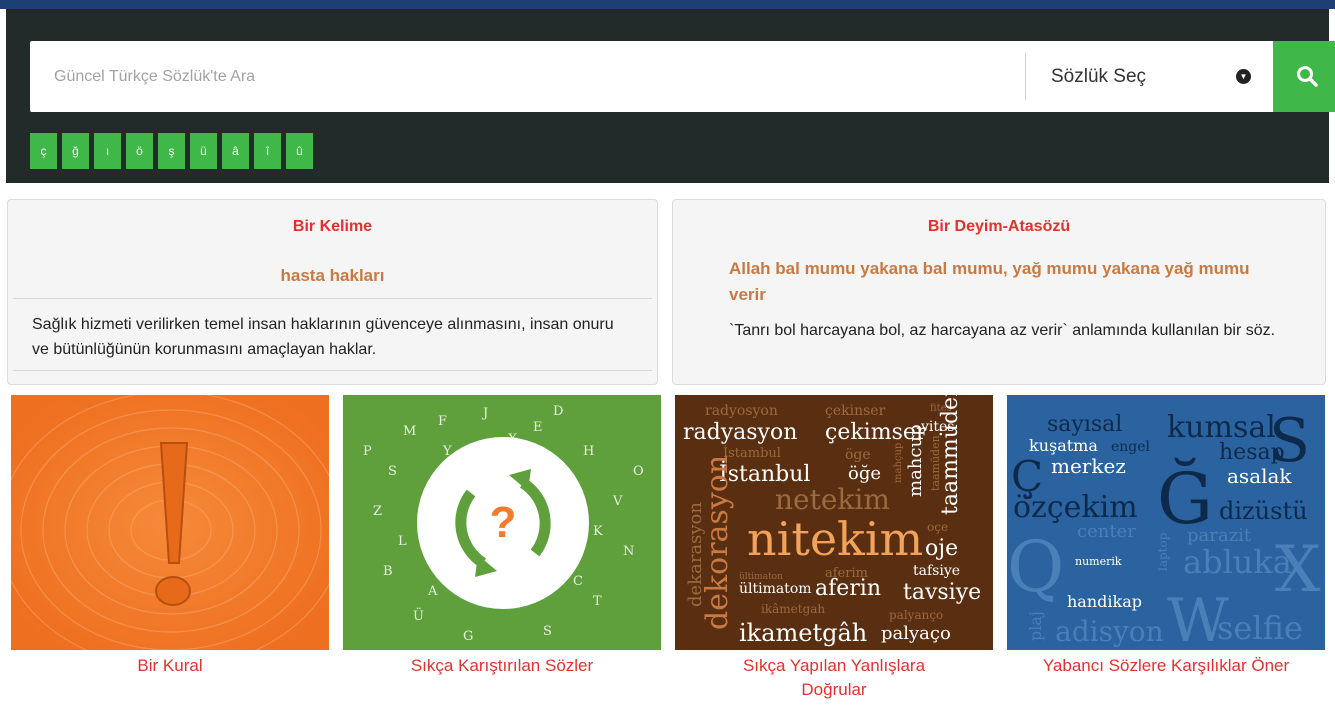  Describe the element at coordinates (1149, 76) in the screenshot. I see `dictionary-select: Sözlük Seç ▼` at that location.